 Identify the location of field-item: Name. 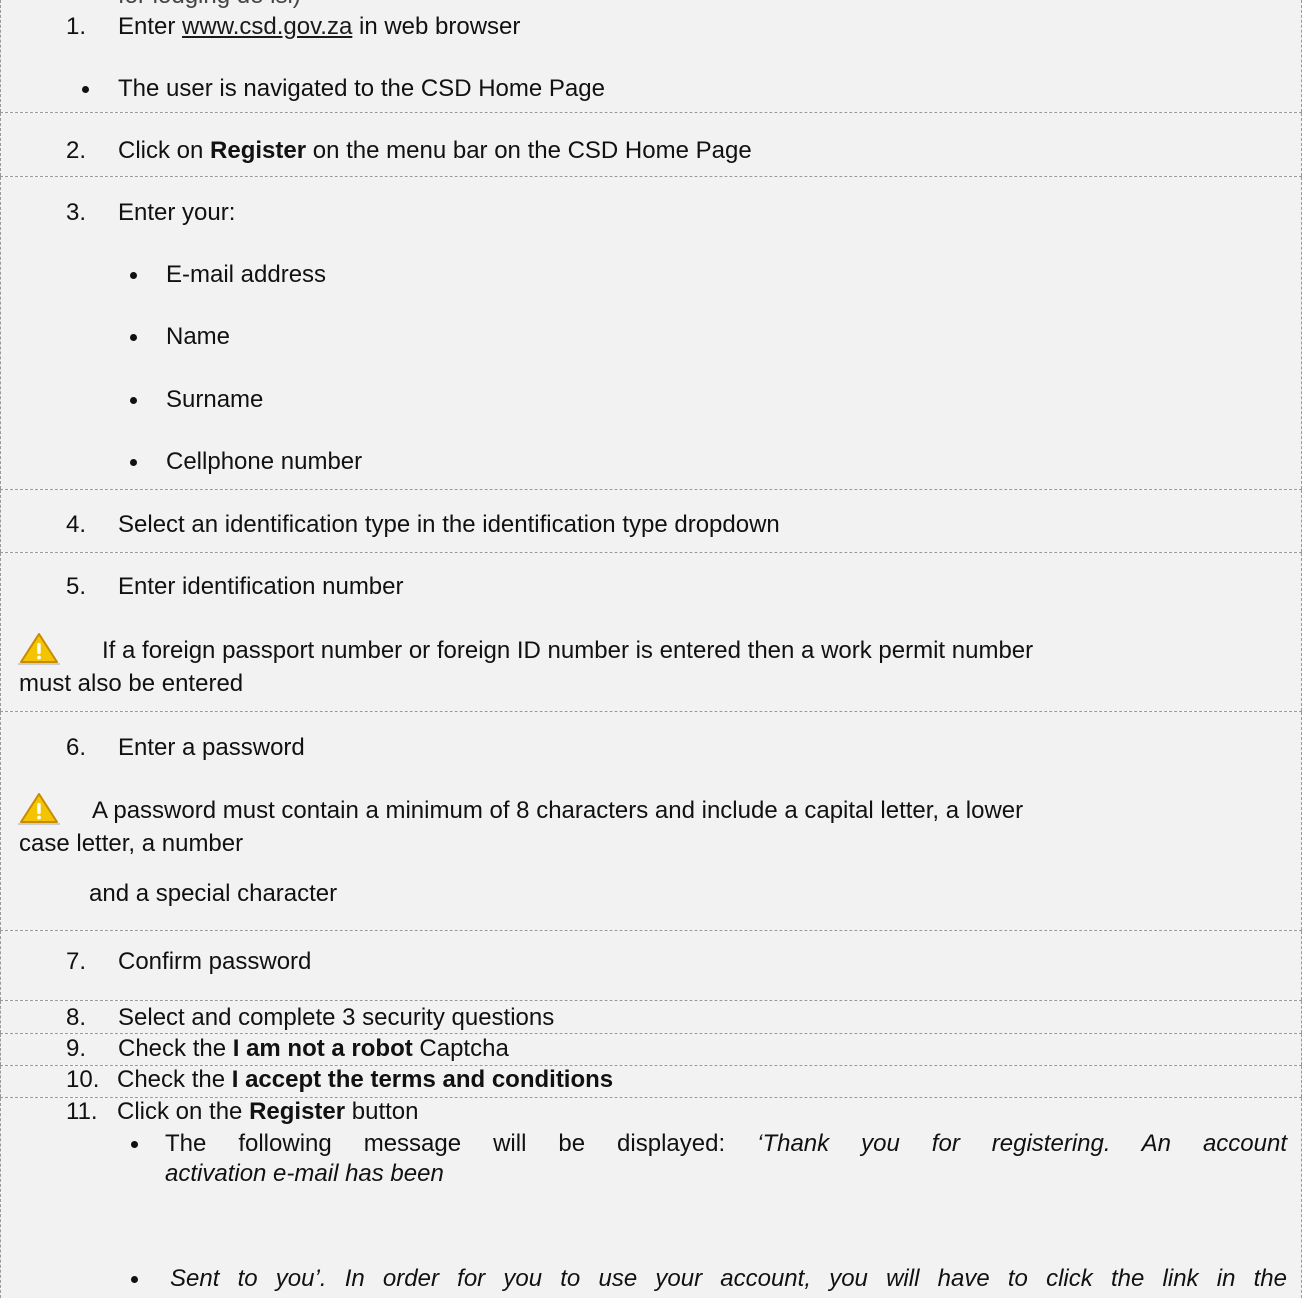
(198, 336).